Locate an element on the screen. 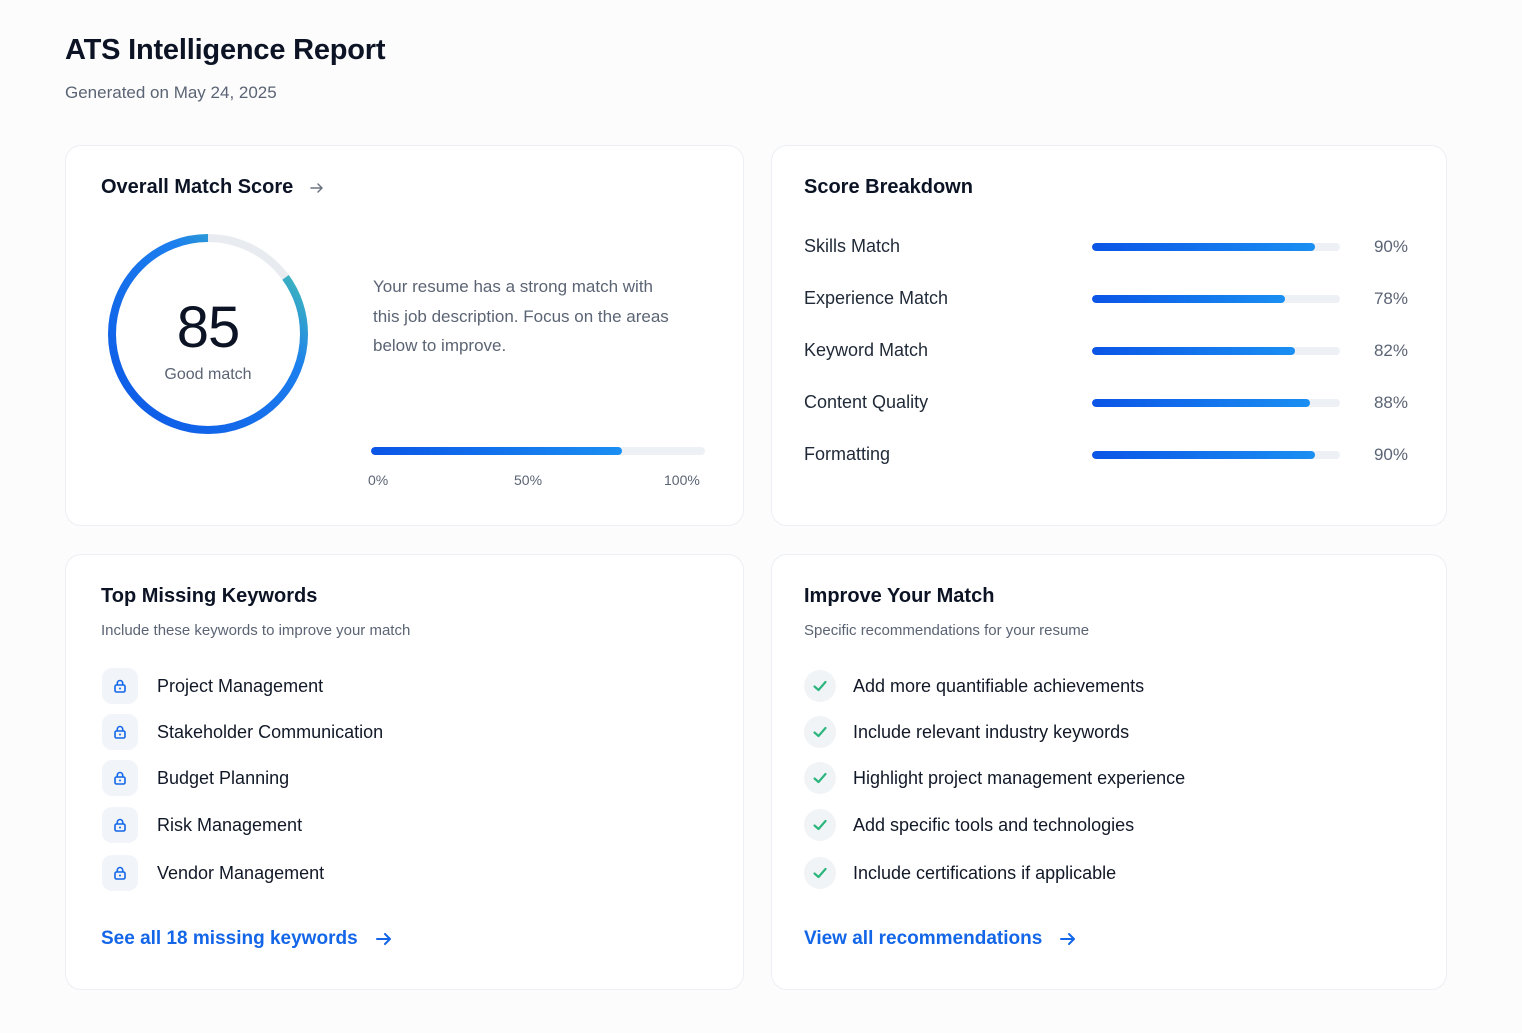 The image size is (1522, 1033). breakdown-row-keyword: Keyword Match 82% is located at coordinates (1106, 352).